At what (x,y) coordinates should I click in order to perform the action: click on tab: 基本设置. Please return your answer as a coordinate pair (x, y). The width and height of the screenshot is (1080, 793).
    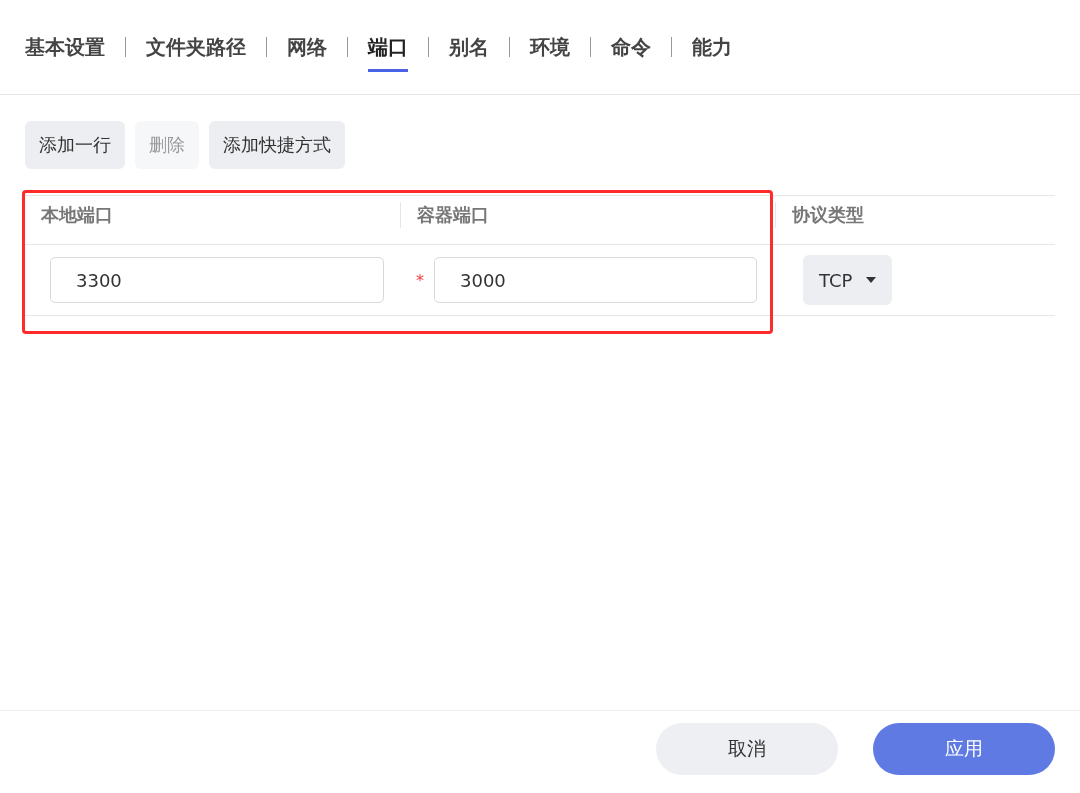
    Looking at the image, I should click on (65, 47).